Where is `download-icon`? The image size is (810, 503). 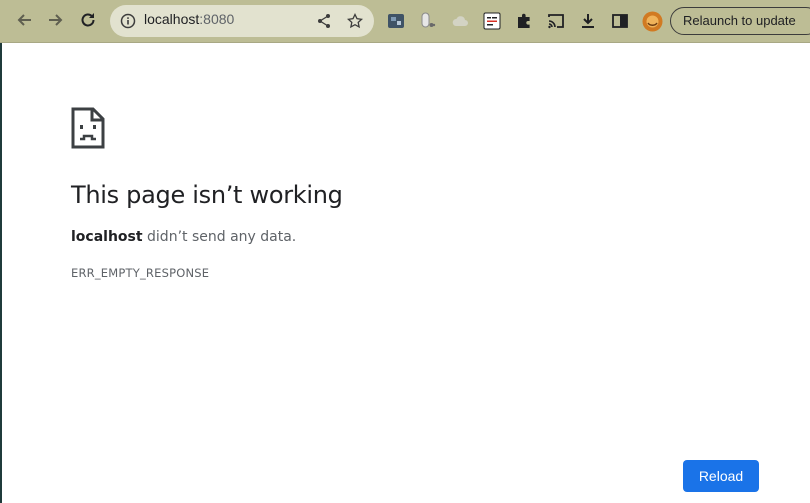
download-icon is located at coordinates (588, 21).